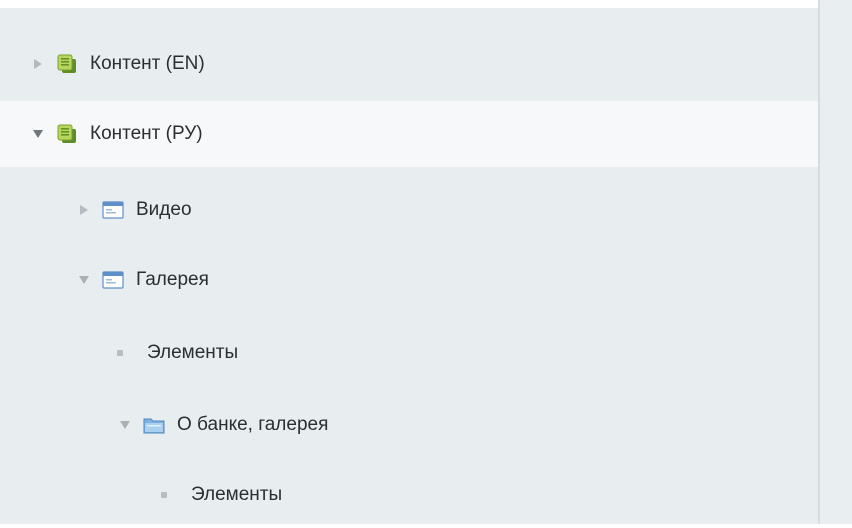 This screenshot has width=852, height=528. What do you see at coordinates (426, 210) in the screenshot?
I see `tree-item-video: Видео` at bounding box center [426, 210].